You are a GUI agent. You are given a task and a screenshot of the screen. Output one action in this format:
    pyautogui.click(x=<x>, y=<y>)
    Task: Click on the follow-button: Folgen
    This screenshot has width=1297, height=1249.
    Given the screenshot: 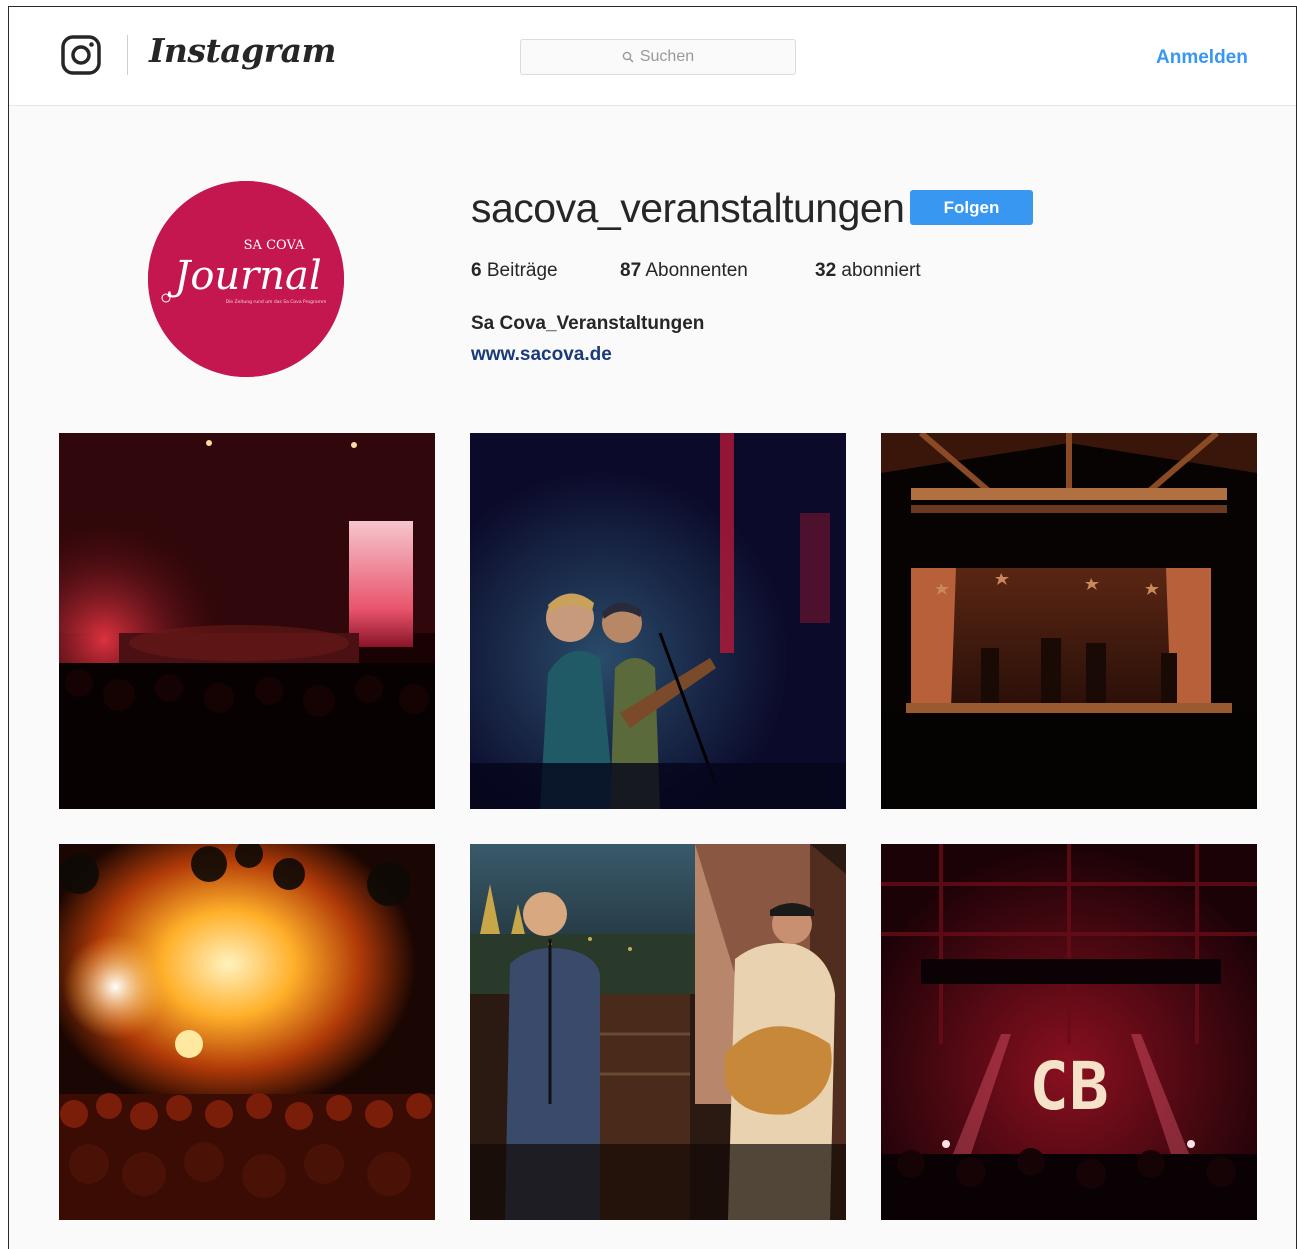 What is the action you would take?
    pyautogui.click(x=971, y=207)
    